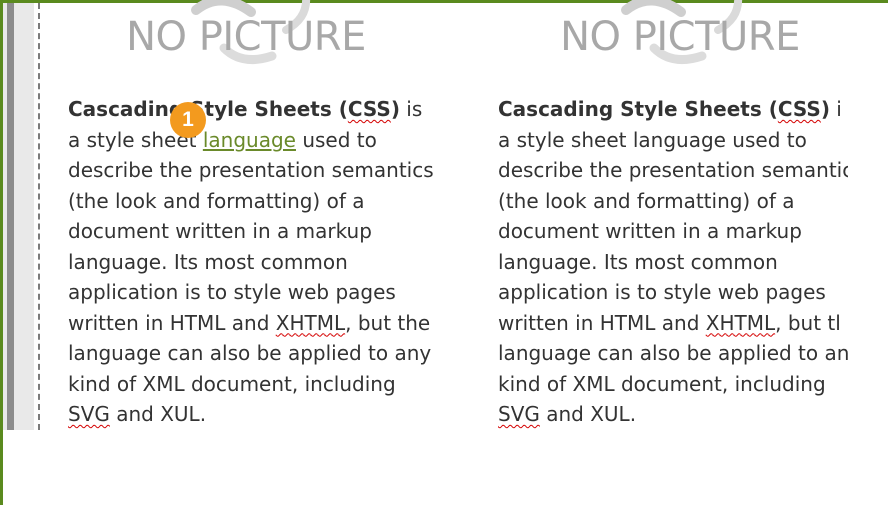 The image size is (888, 505). I want to click on text-line: describe the presentation semantics, so click(257, 170).